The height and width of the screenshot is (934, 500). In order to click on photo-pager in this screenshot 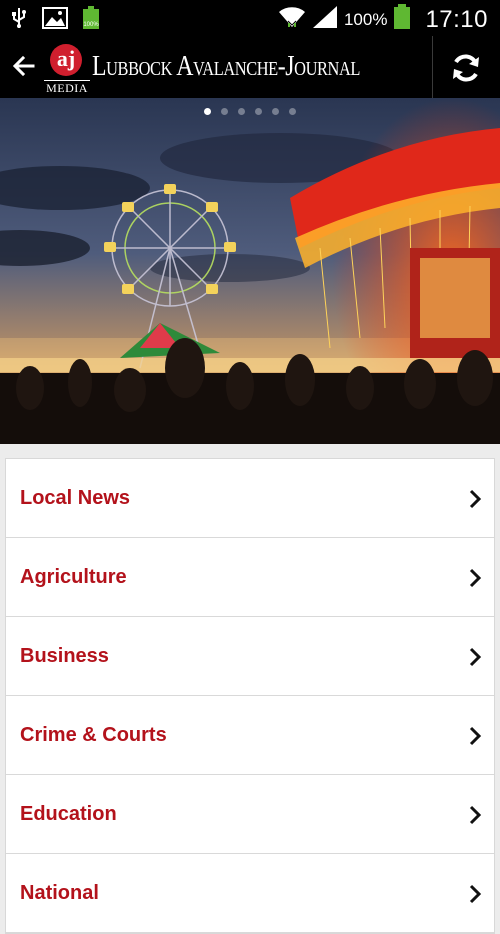, I will do `click(250, 111)`.